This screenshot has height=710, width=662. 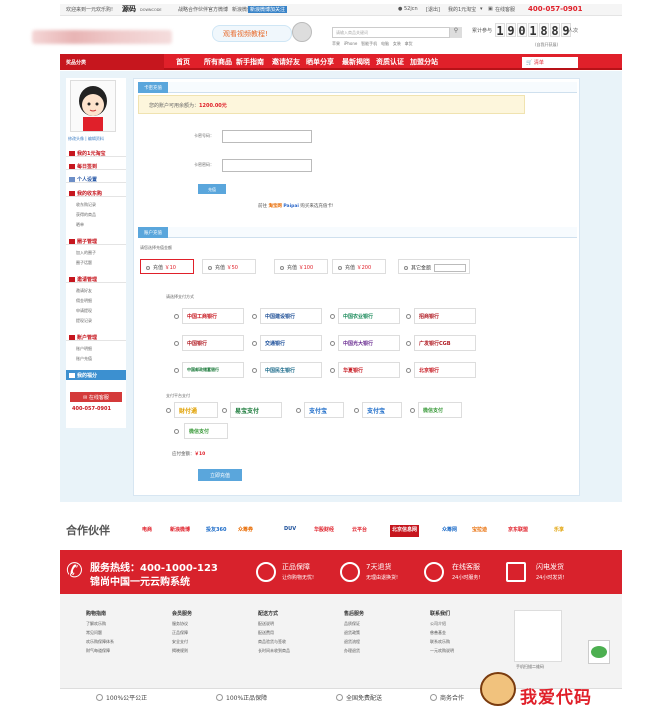 What do you see at coordinates (153, 87) in the screenshot?
I see `tab-card-recharge: 卡密充值` at bounding box center [153, 87].